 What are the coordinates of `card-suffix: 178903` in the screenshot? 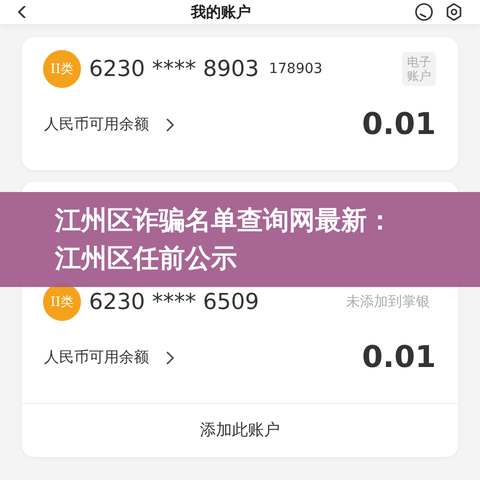 It's located at (295, 69).